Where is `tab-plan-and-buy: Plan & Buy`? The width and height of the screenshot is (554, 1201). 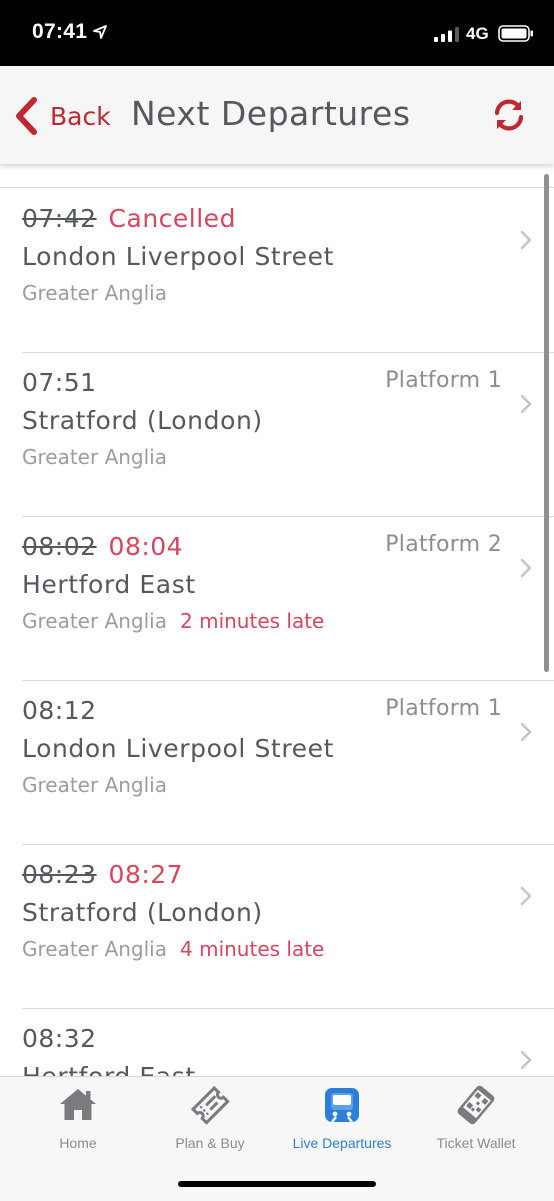
tab-plan-and-buy: Plan & Buy is located at coordinates (210, 1120).